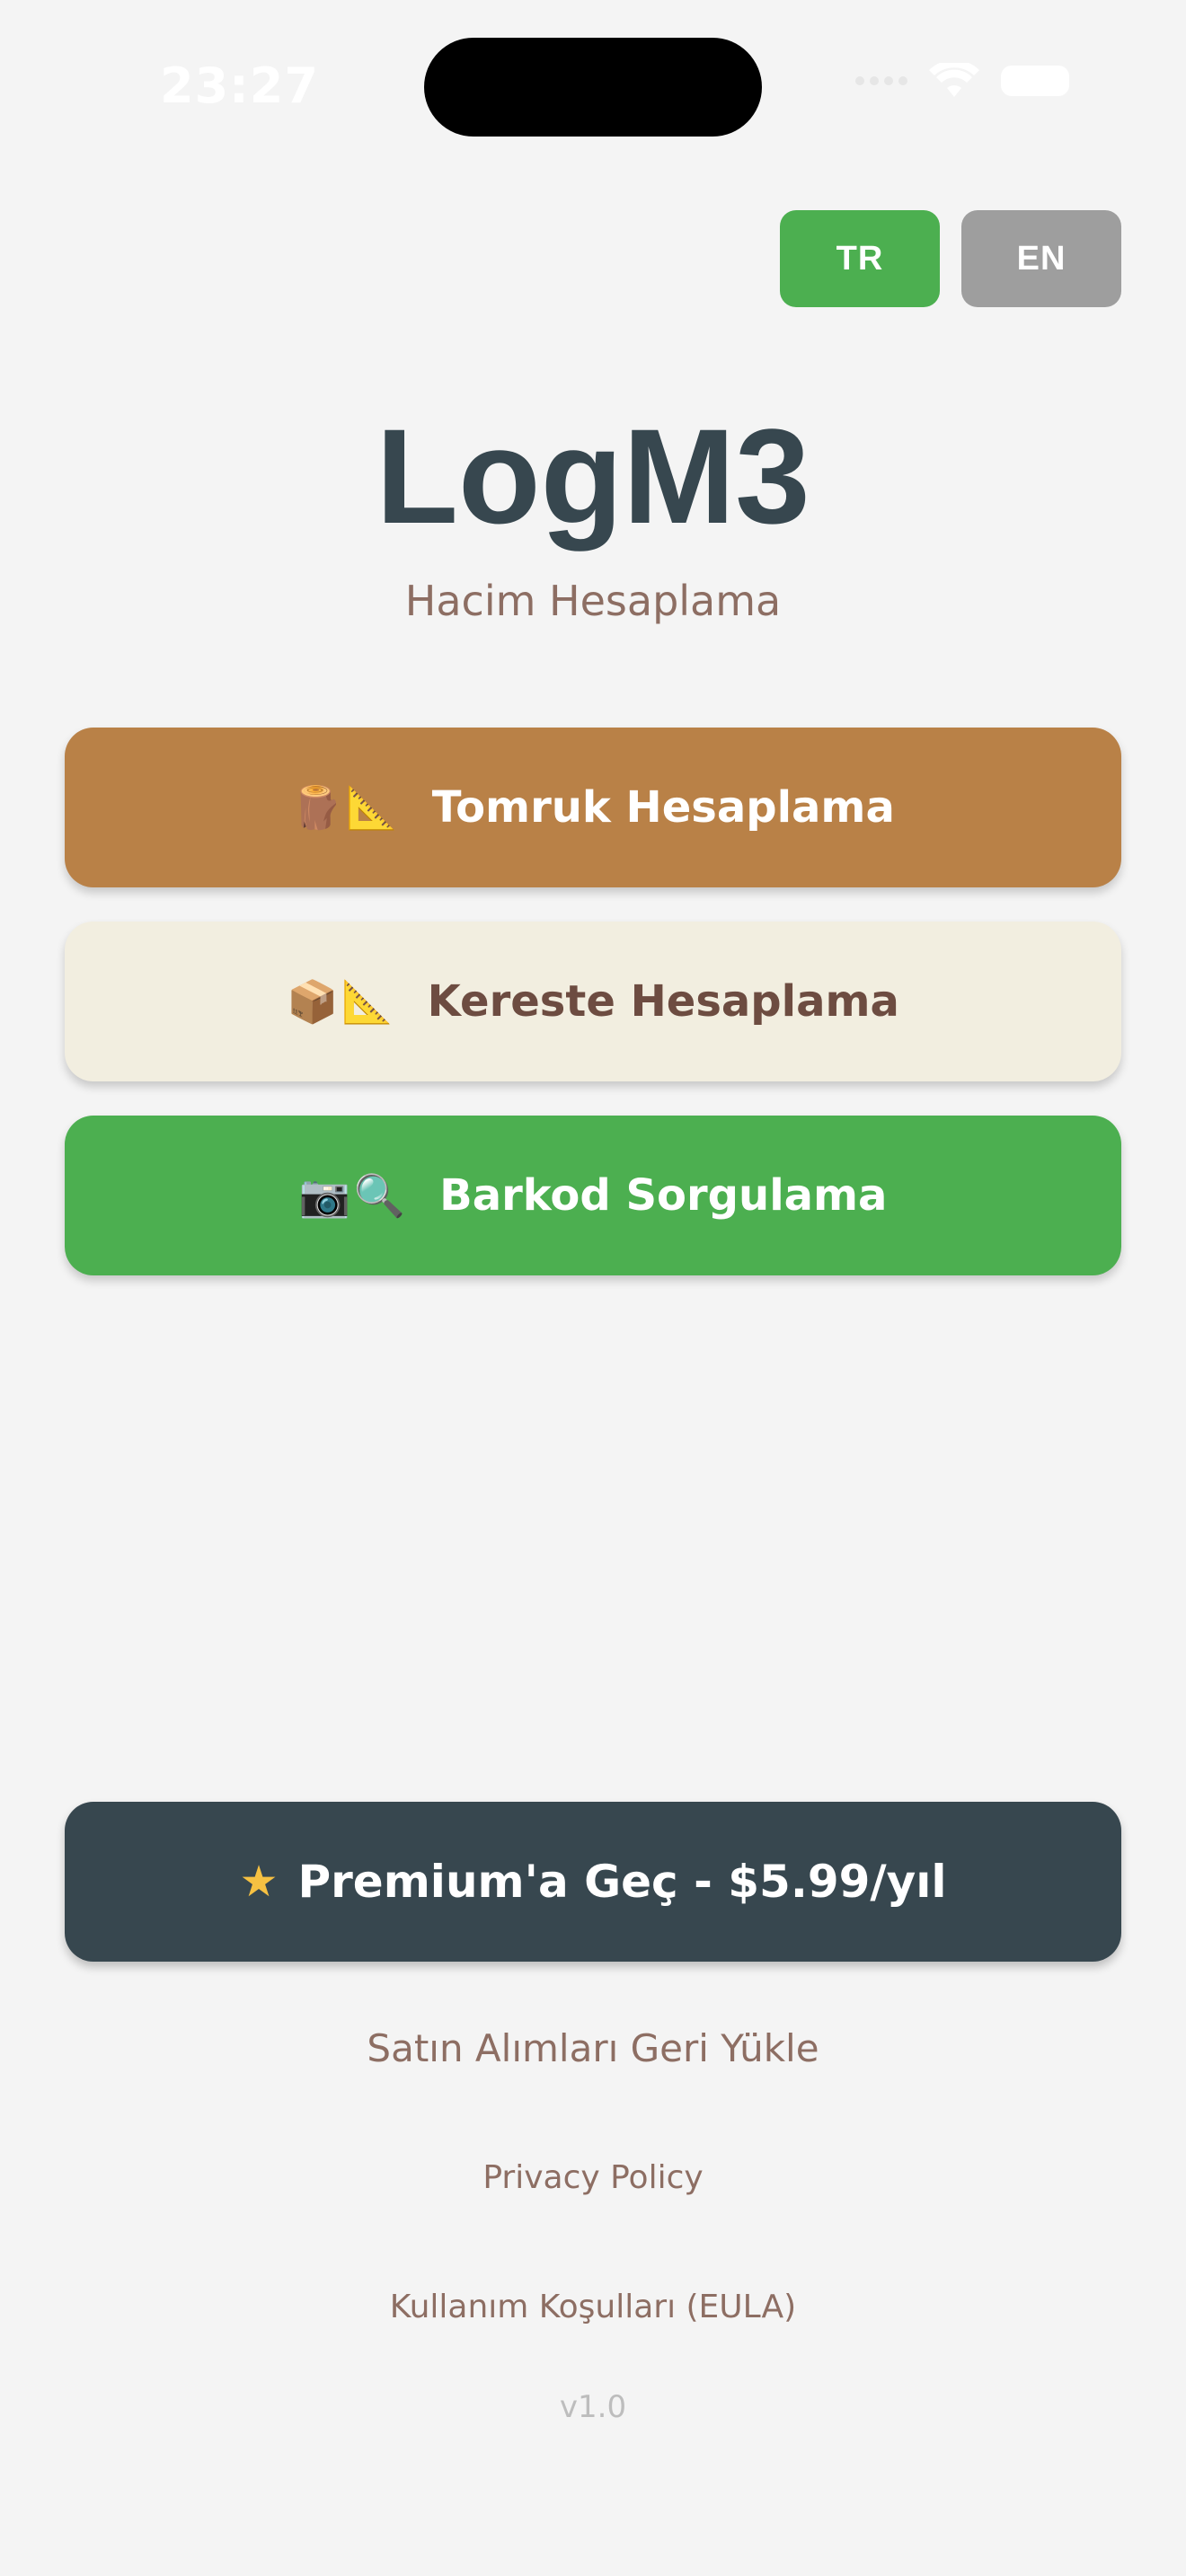  I want to click on lumber-calculation-label: Kereste Hesaplama, so click(663, 1001).